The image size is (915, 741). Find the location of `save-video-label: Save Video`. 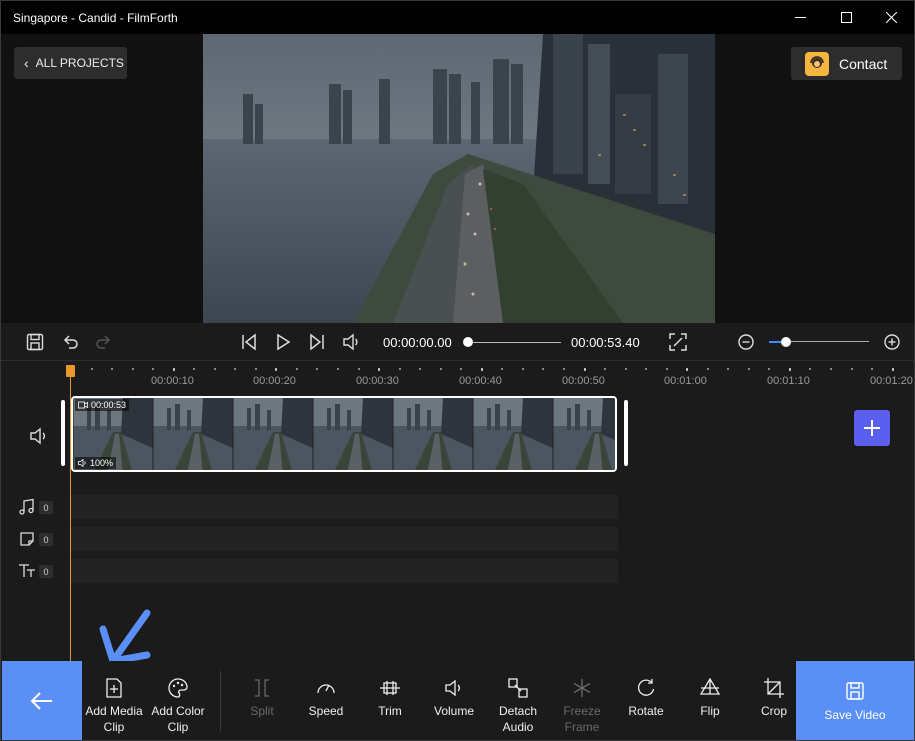

save-video-label: Save Video is located at coordinates (855, 715).